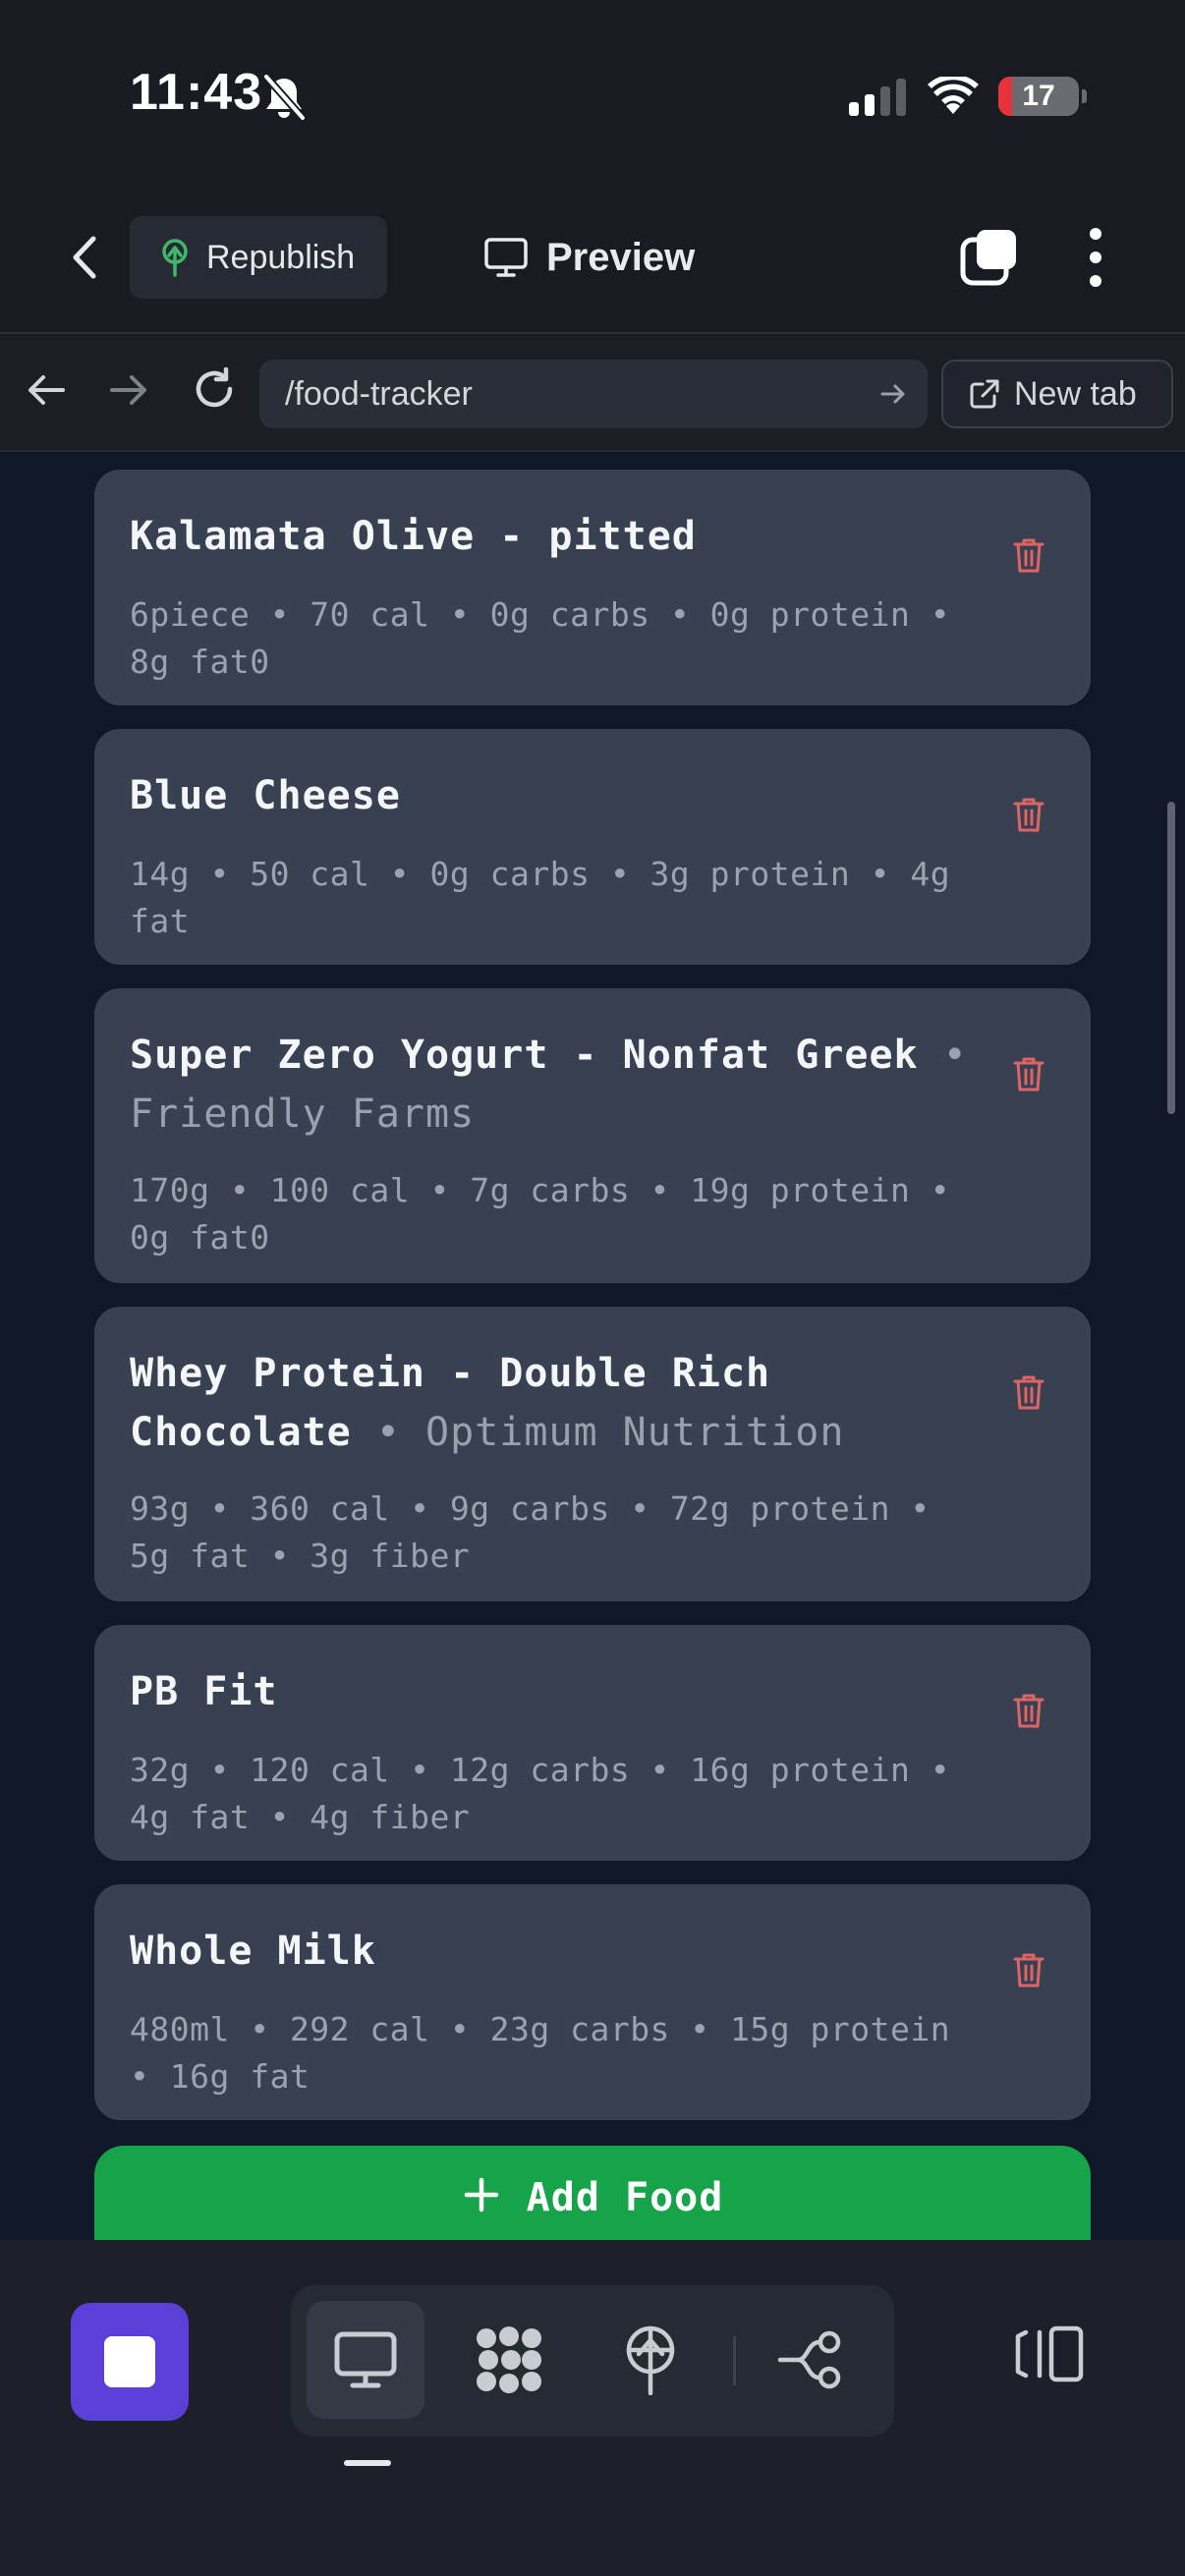 This screenshot has width=1185, height=2576. What do you see at coordinates (281, 257) in the screenshot?
I see `republish-label: Republish` at bounding box center [281, 257].